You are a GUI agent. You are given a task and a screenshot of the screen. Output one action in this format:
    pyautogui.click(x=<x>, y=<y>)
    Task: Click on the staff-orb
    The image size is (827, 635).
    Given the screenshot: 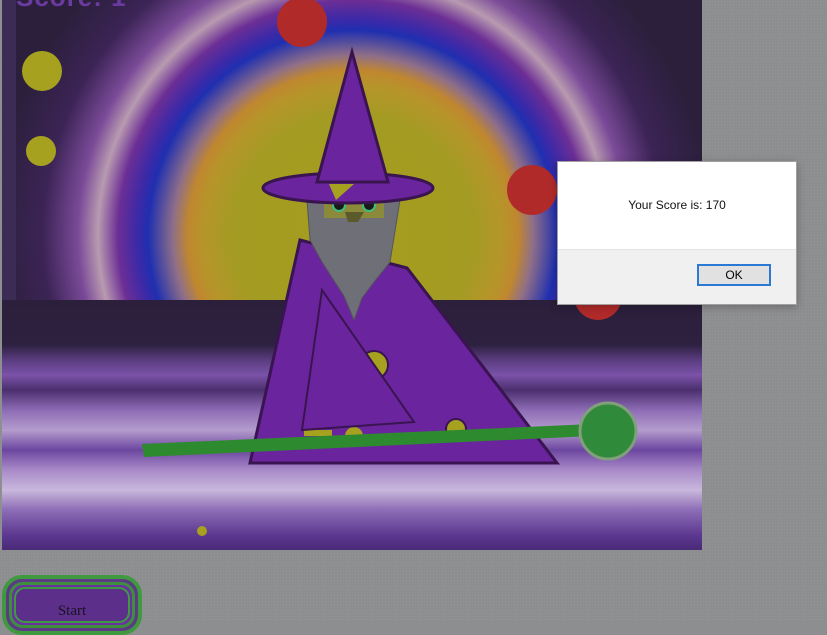 What is the action you would take?
    pyautogui.click(x=608, y=431)
    